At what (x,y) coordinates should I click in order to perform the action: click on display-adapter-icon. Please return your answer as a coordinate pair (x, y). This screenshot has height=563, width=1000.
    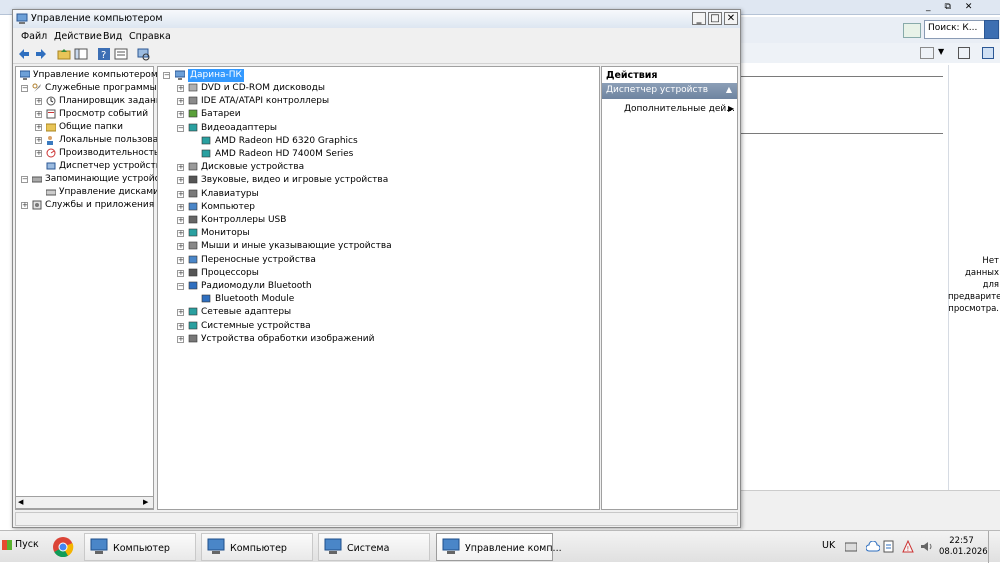
    Looking at the image, I should click on (206, 153).